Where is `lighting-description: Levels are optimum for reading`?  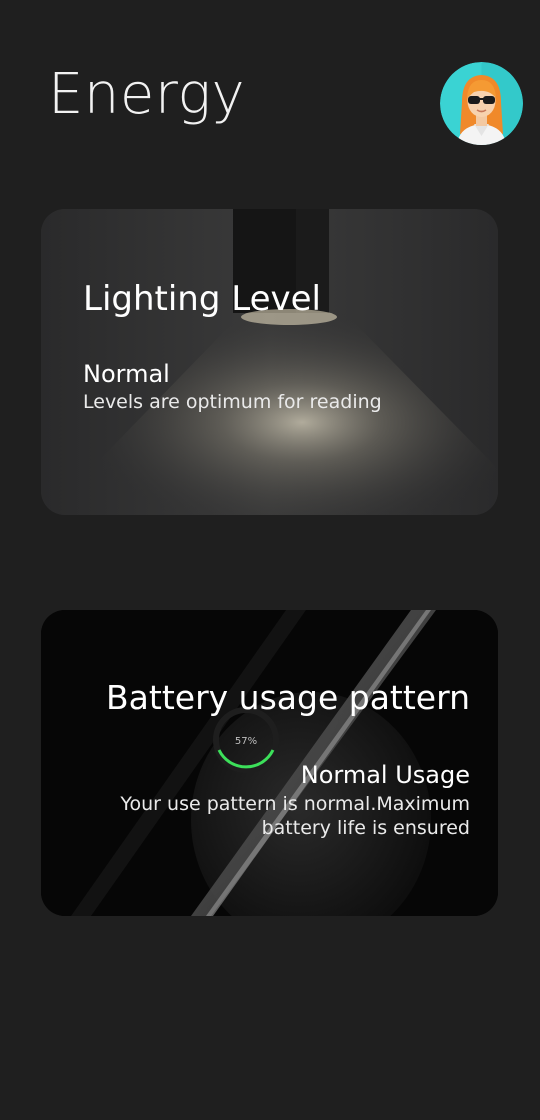
lighting-description: Levels are optimum for reading is located at coordinates (232, 402).